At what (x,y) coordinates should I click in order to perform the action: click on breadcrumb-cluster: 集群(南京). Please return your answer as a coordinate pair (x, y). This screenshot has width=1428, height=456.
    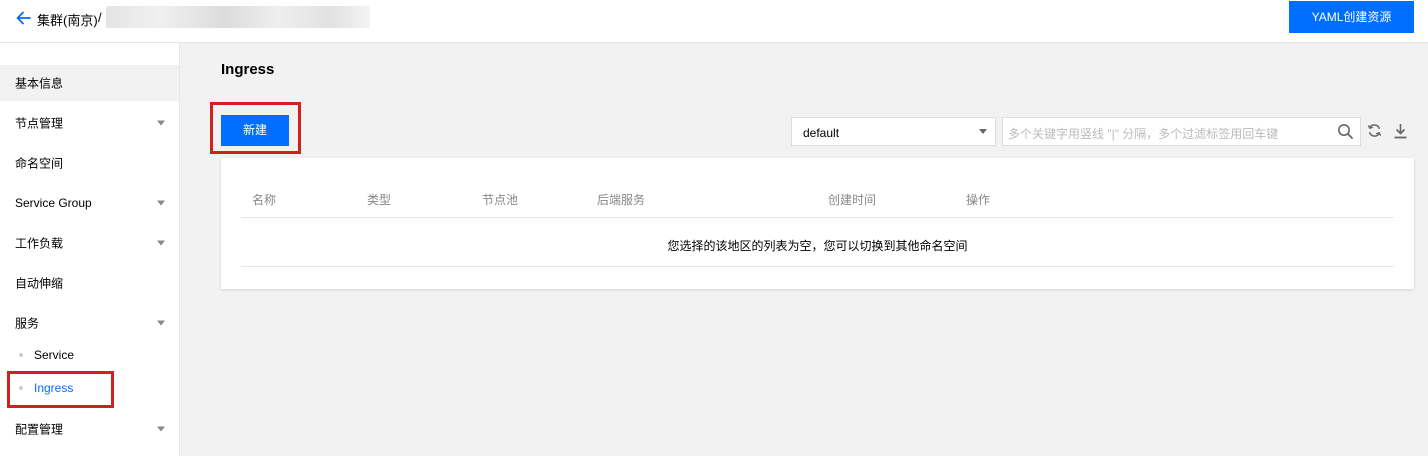
    Looking at the image, I should click on (67, 19).